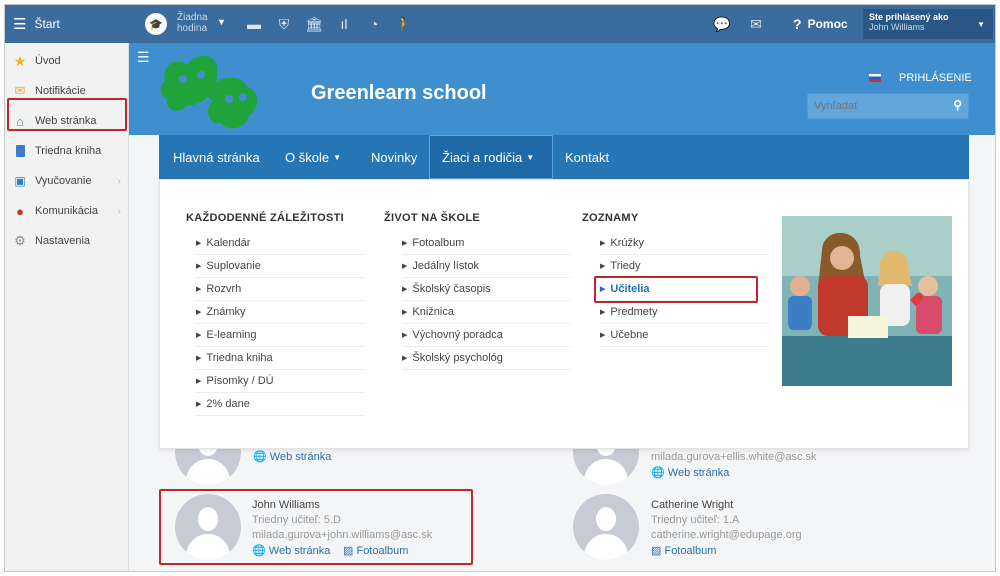 The width and height of the screenshot is (1000, 576). What do you see at coordinates (20, 151) in the screenshot?
I see `book-icon` at bounding box center [20, 151].